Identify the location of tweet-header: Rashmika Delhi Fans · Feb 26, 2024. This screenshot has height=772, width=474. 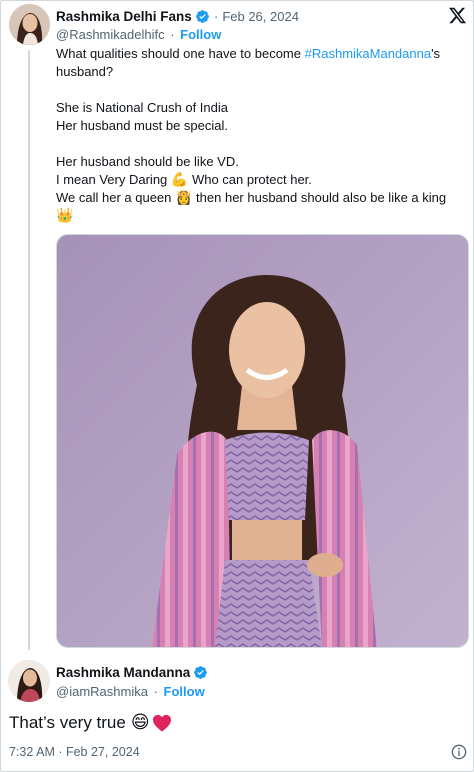
(177, 16).